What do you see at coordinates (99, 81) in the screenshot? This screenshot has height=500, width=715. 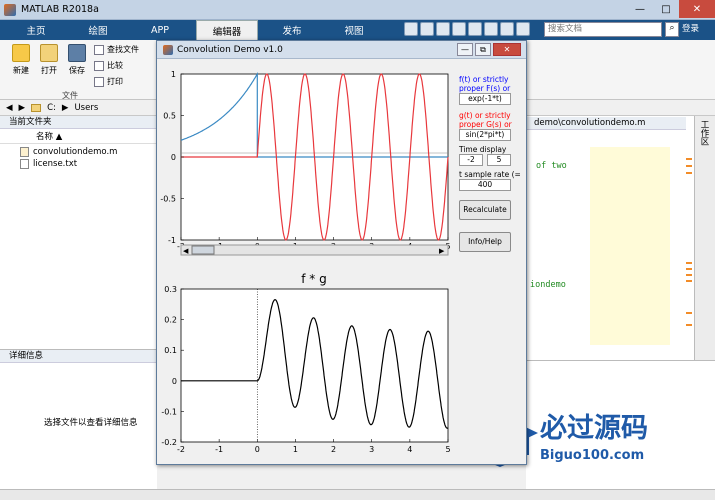 I see `print-icon` at bounding box center [99, 81].